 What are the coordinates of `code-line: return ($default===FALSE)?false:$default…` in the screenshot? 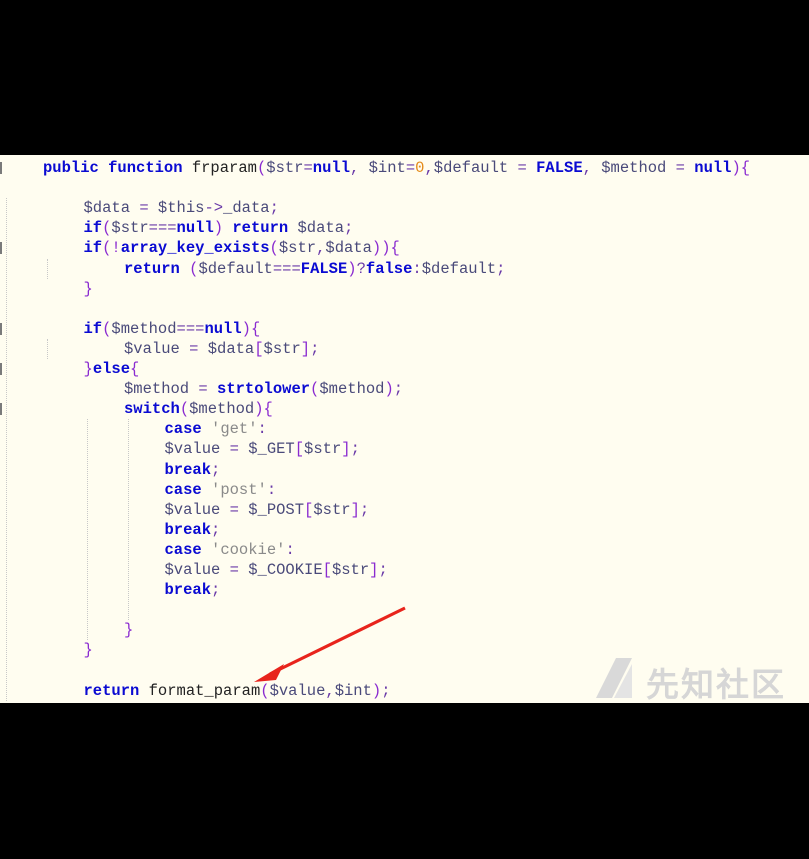 It's located at (314, 269).